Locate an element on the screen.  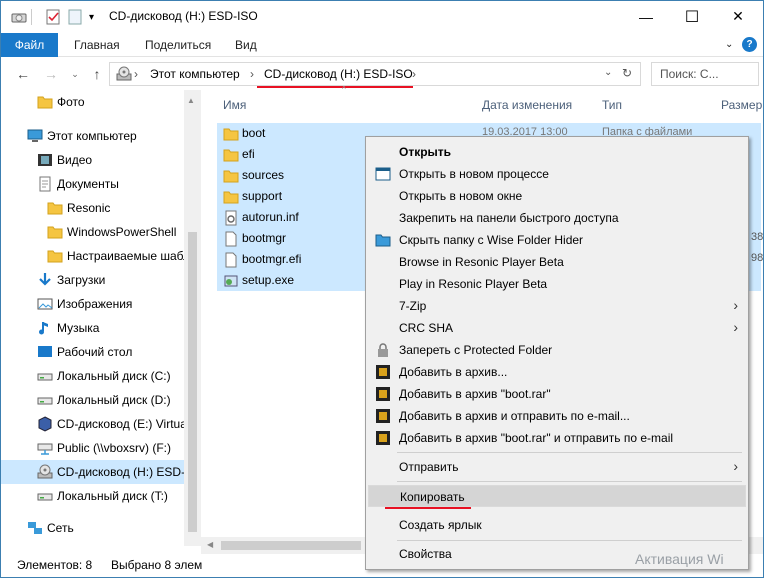
sidebar-item-label: WindowsPowerShell is located at coordinates (122, 232).